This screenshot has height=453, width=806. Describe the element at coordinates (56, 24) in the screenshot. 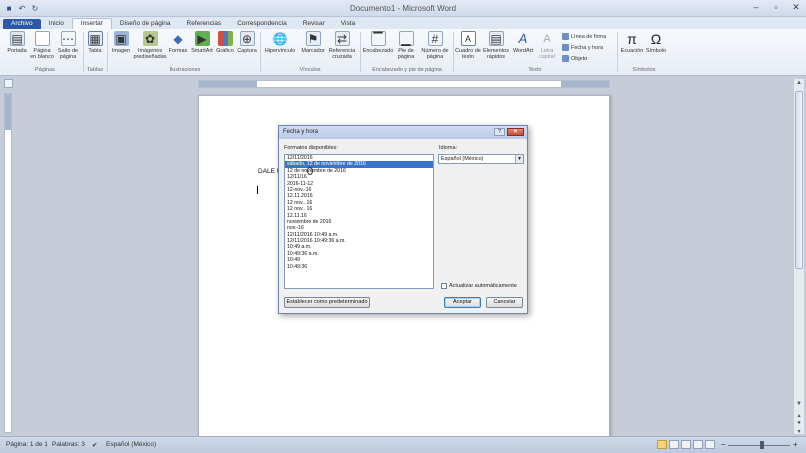

I see `tab-inicio: Inicio` at that location.